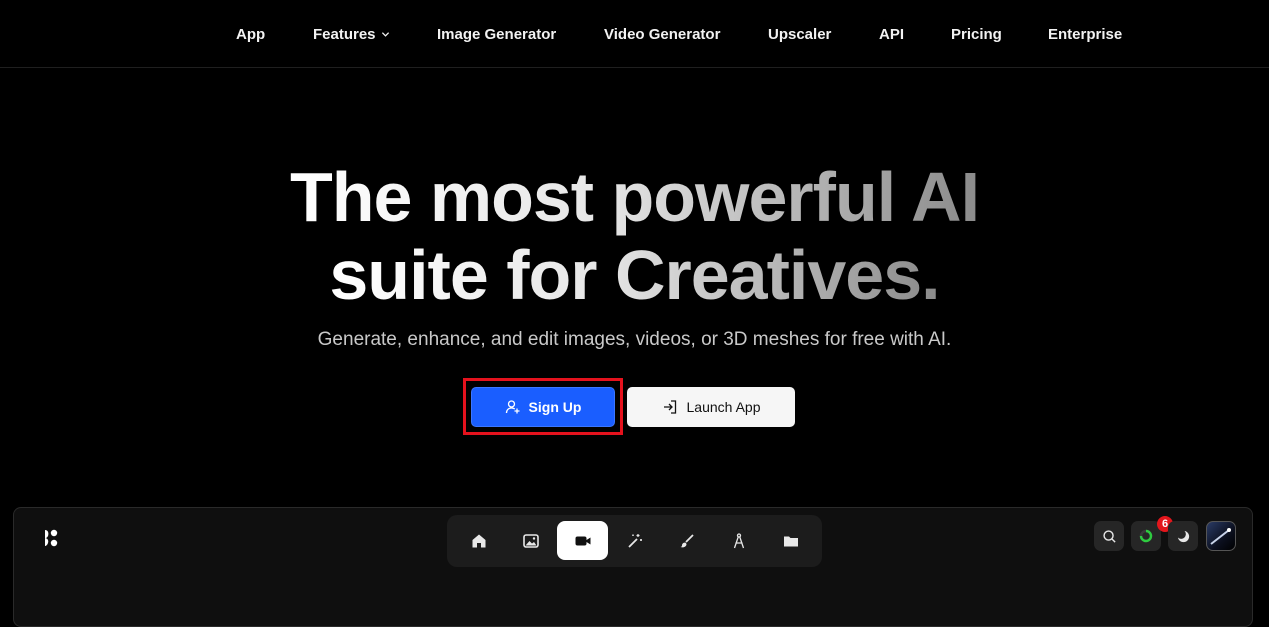 The image size is (1269, 627). I want to click on search-icon, so click(1109, 536).